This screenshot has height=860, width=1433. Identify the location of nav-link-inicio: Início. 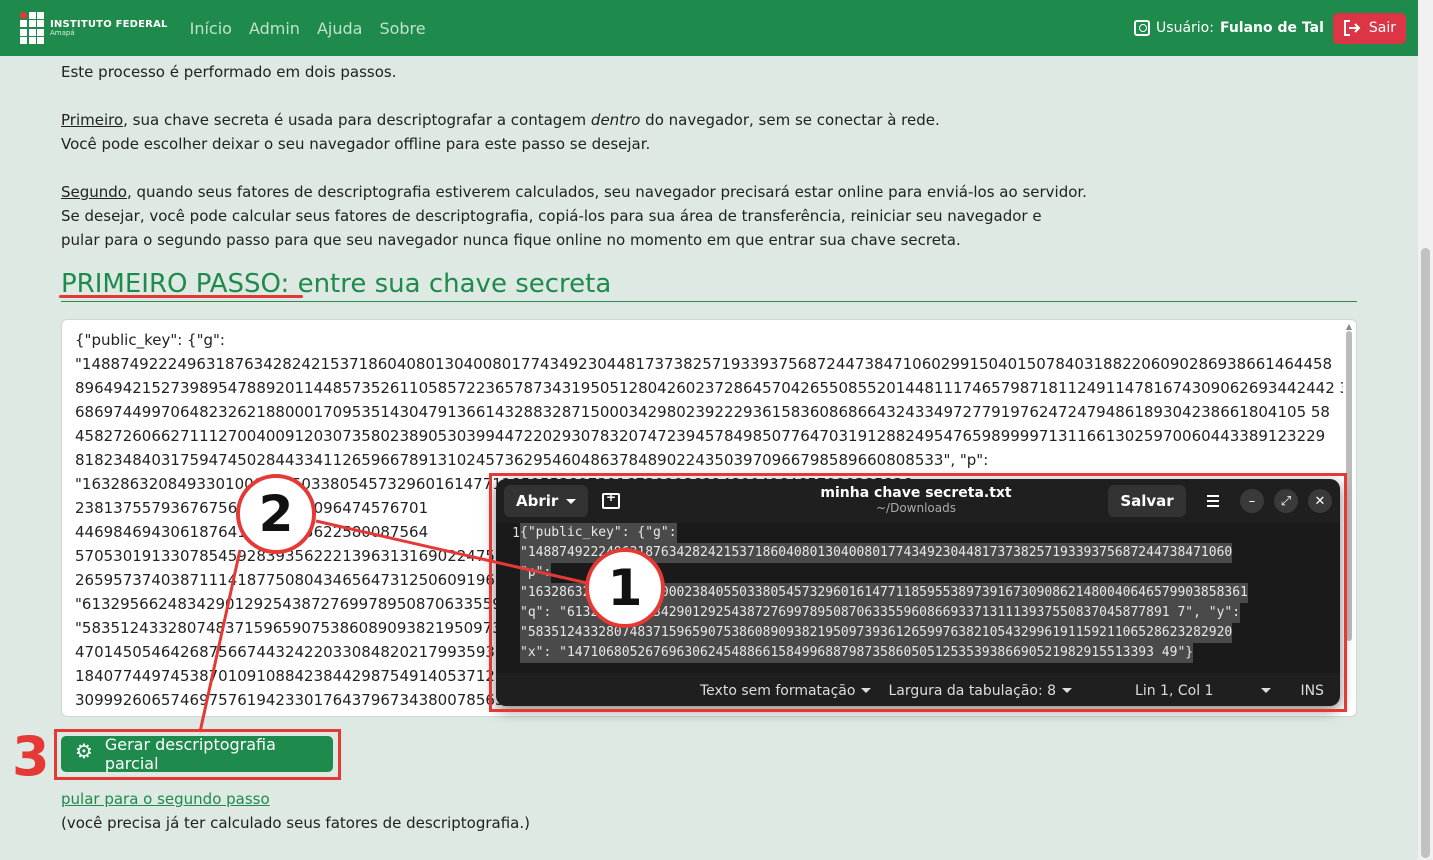
(211, 28).